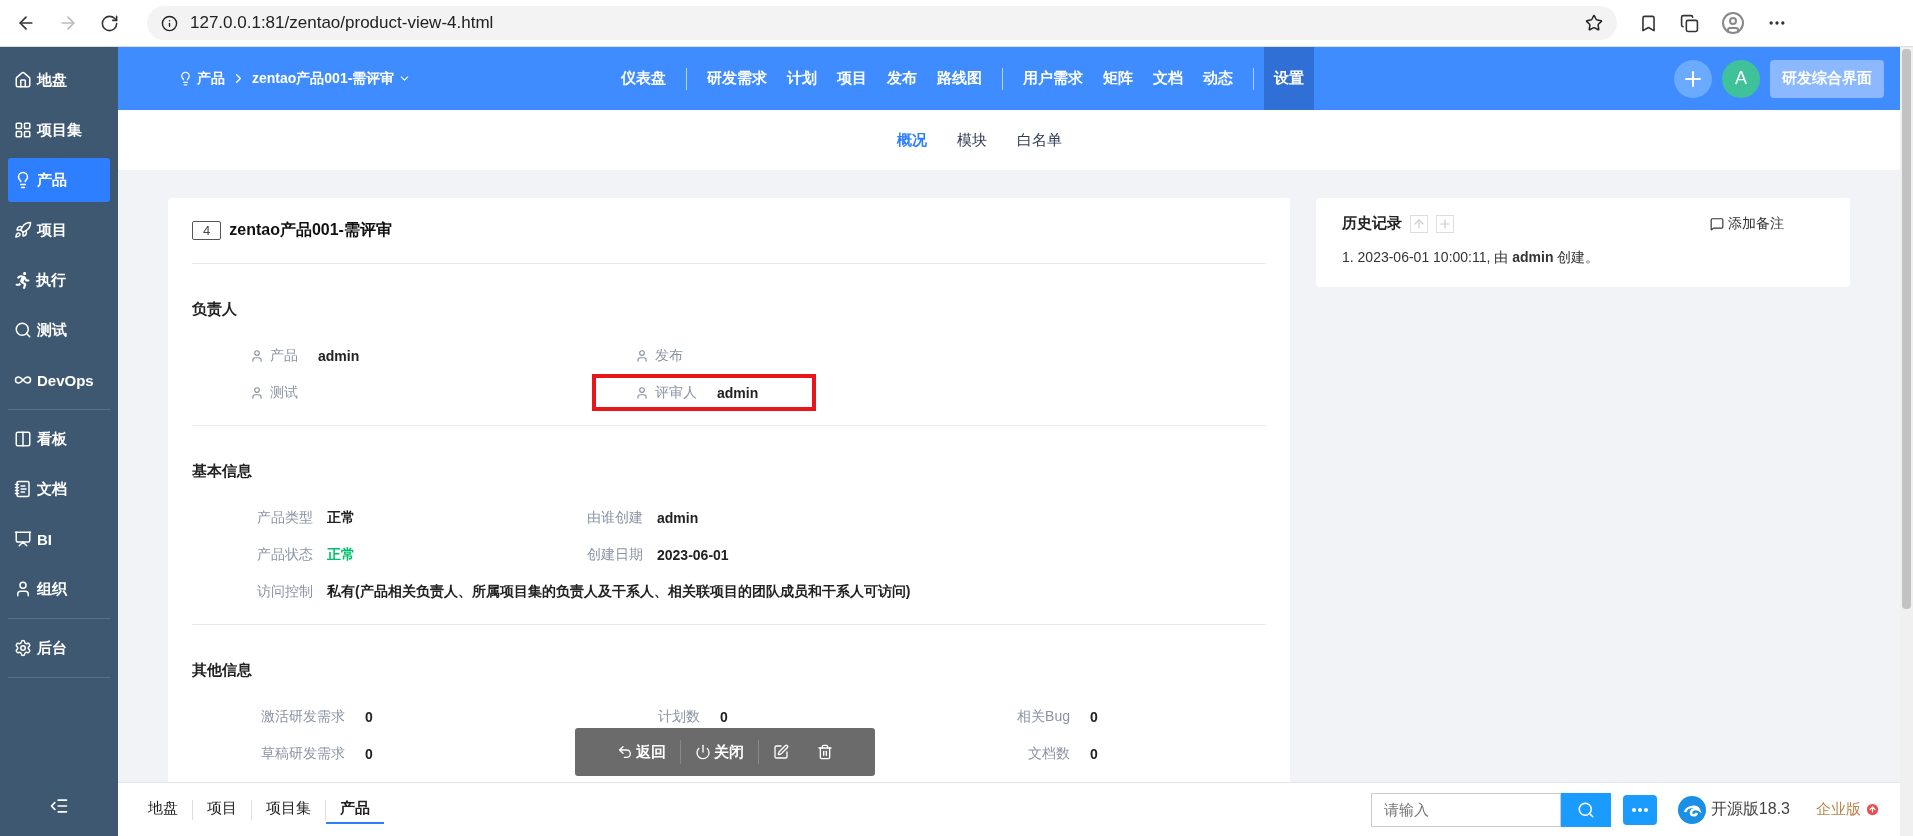 This screenshot has height=836, width=1913. What do you see at coordinates (302, 716) in the screenshot?
I see `field-label: 激活研发需求` at bounding box center [302, 716].